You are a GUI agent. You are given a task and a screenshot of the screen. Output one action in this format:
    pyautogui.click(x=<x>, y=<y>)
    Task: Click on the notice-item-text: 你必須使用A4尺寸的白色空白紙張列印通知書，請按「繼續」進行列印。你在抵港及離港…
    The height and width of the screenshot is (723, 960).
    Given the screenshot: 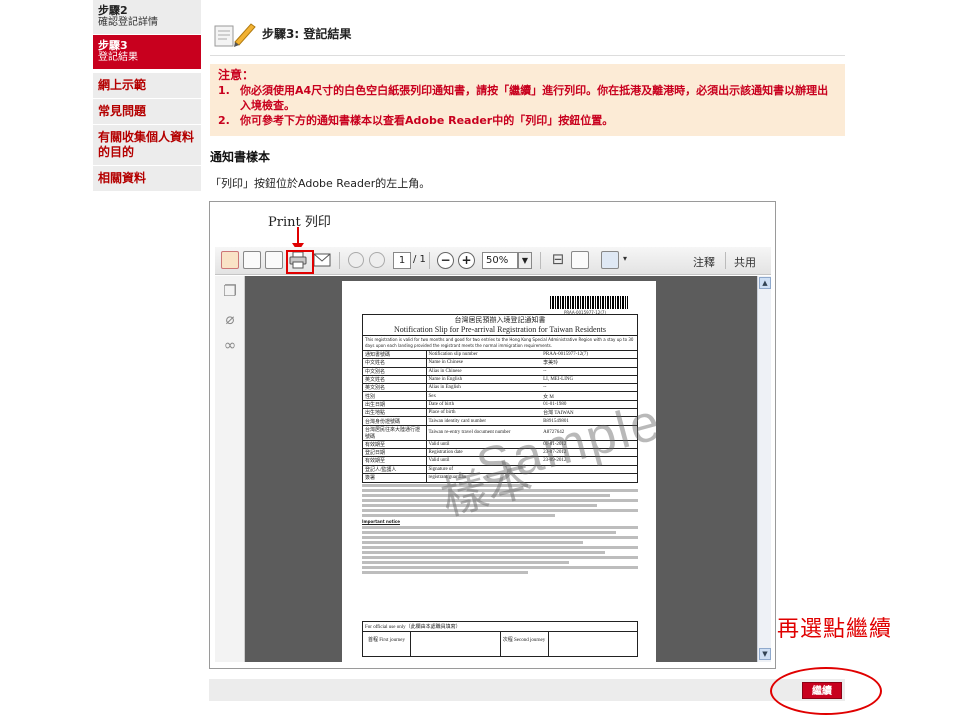 What is the action you would take?
    pyautogui.click(x=534, y=98)
    